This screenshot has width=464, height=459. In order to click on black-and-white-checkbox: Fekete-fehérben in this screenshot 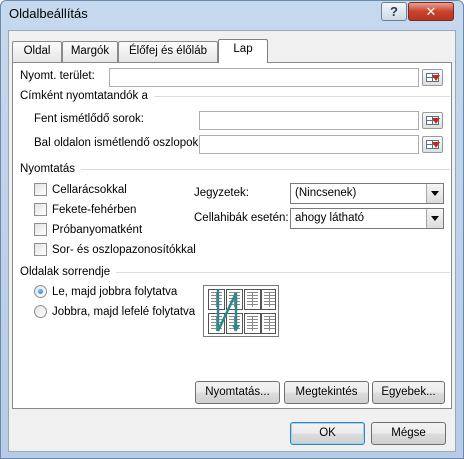, I will do `click(85, 209)`.